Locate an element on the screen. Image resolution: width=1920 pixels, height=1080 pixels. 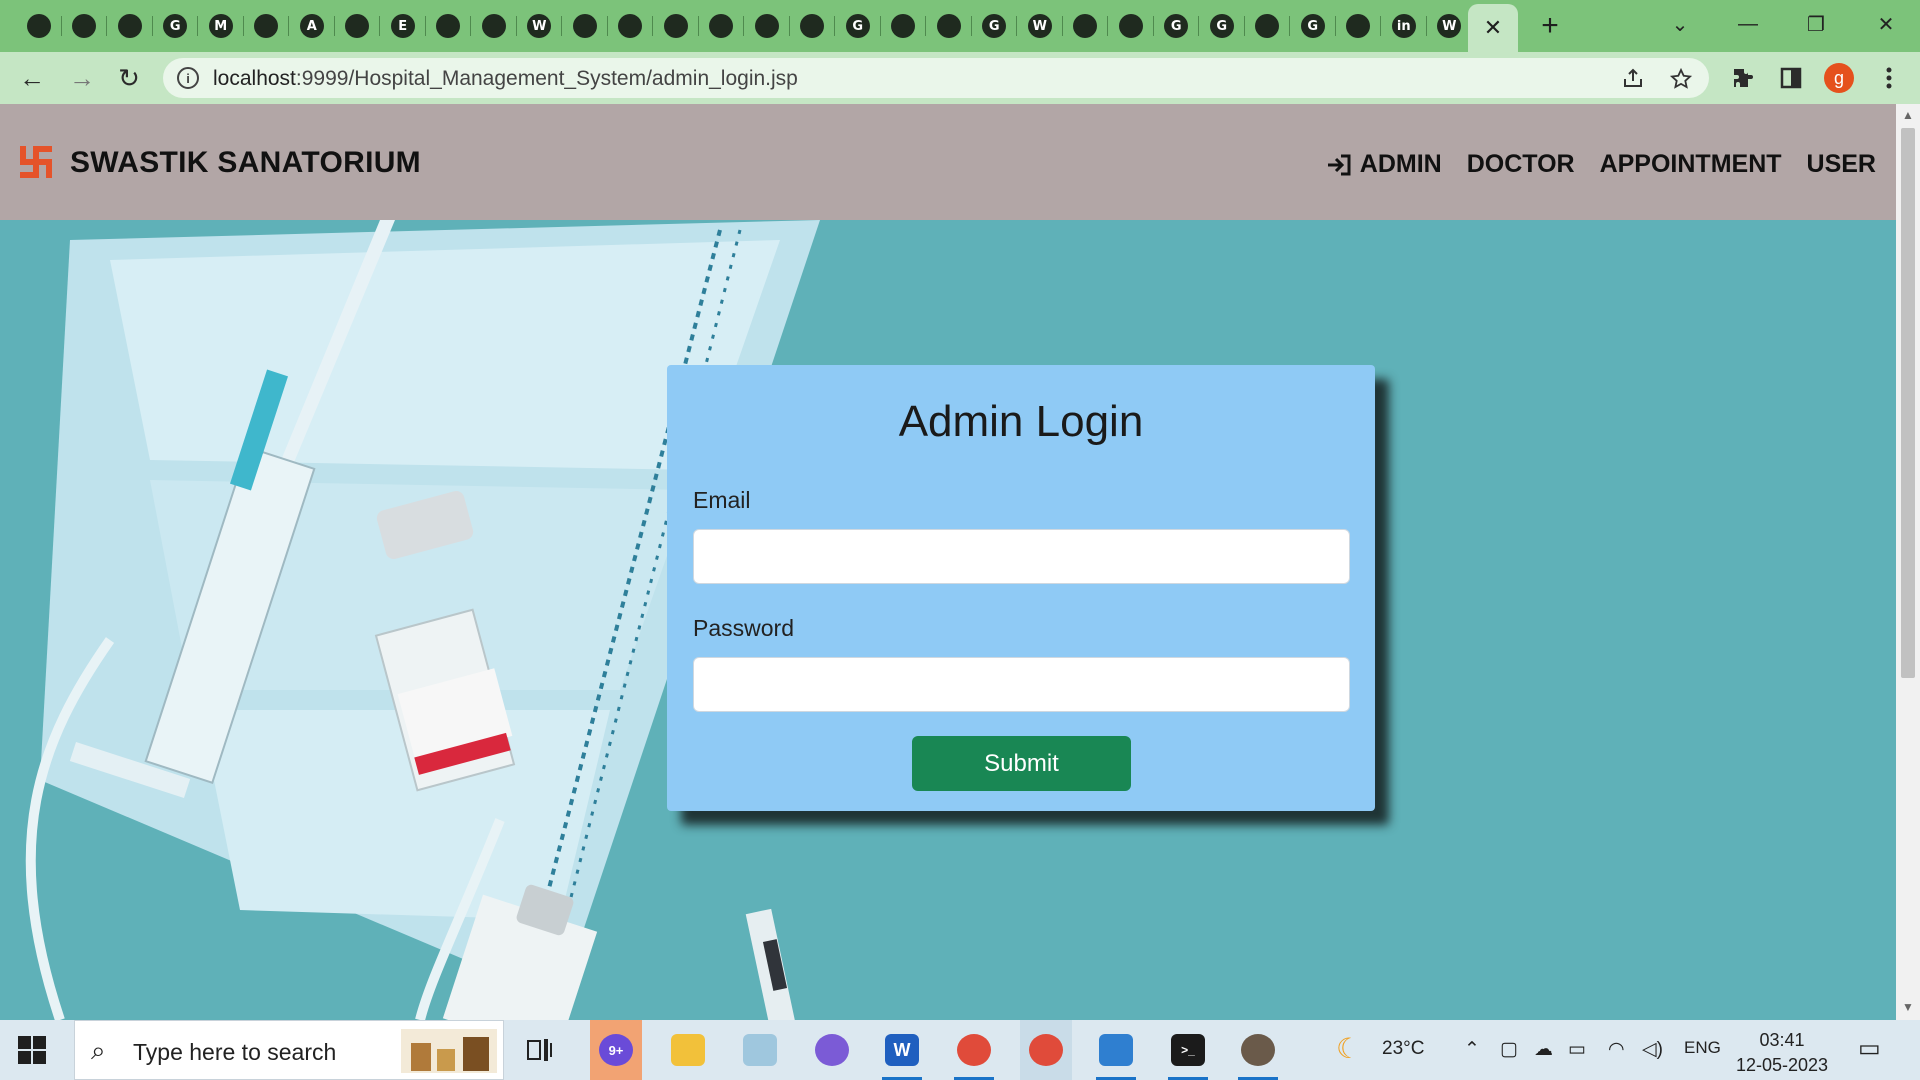
submit-button: Submit is located at coordinates (1021, 763).